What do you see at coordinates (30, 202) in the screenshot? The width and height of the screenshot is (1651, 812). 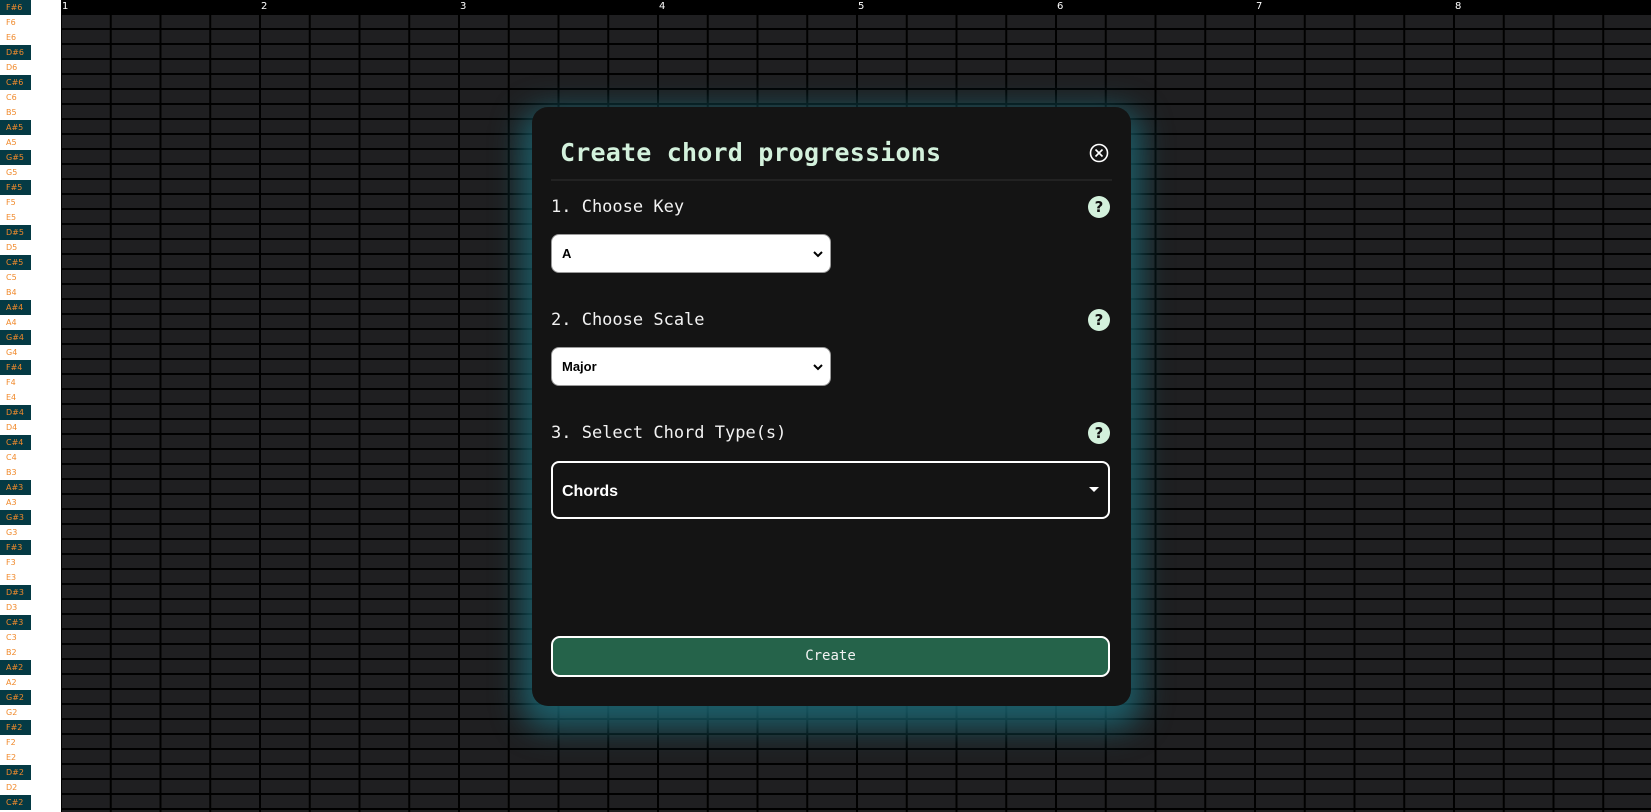 I see `white-key: F5` at bounding box center [30, 202].